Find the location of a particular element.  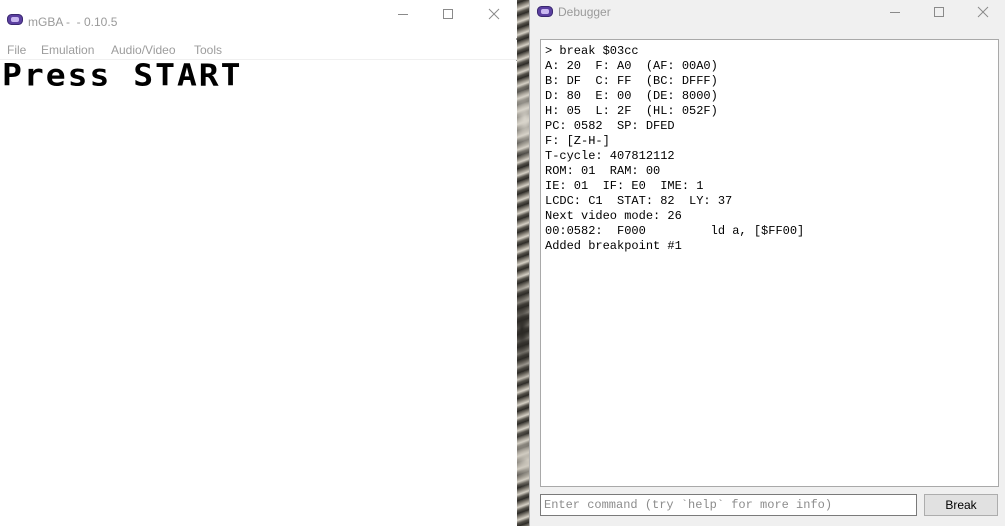

menu-audio-video: Audio/Video is located at coordinates (143, 50).